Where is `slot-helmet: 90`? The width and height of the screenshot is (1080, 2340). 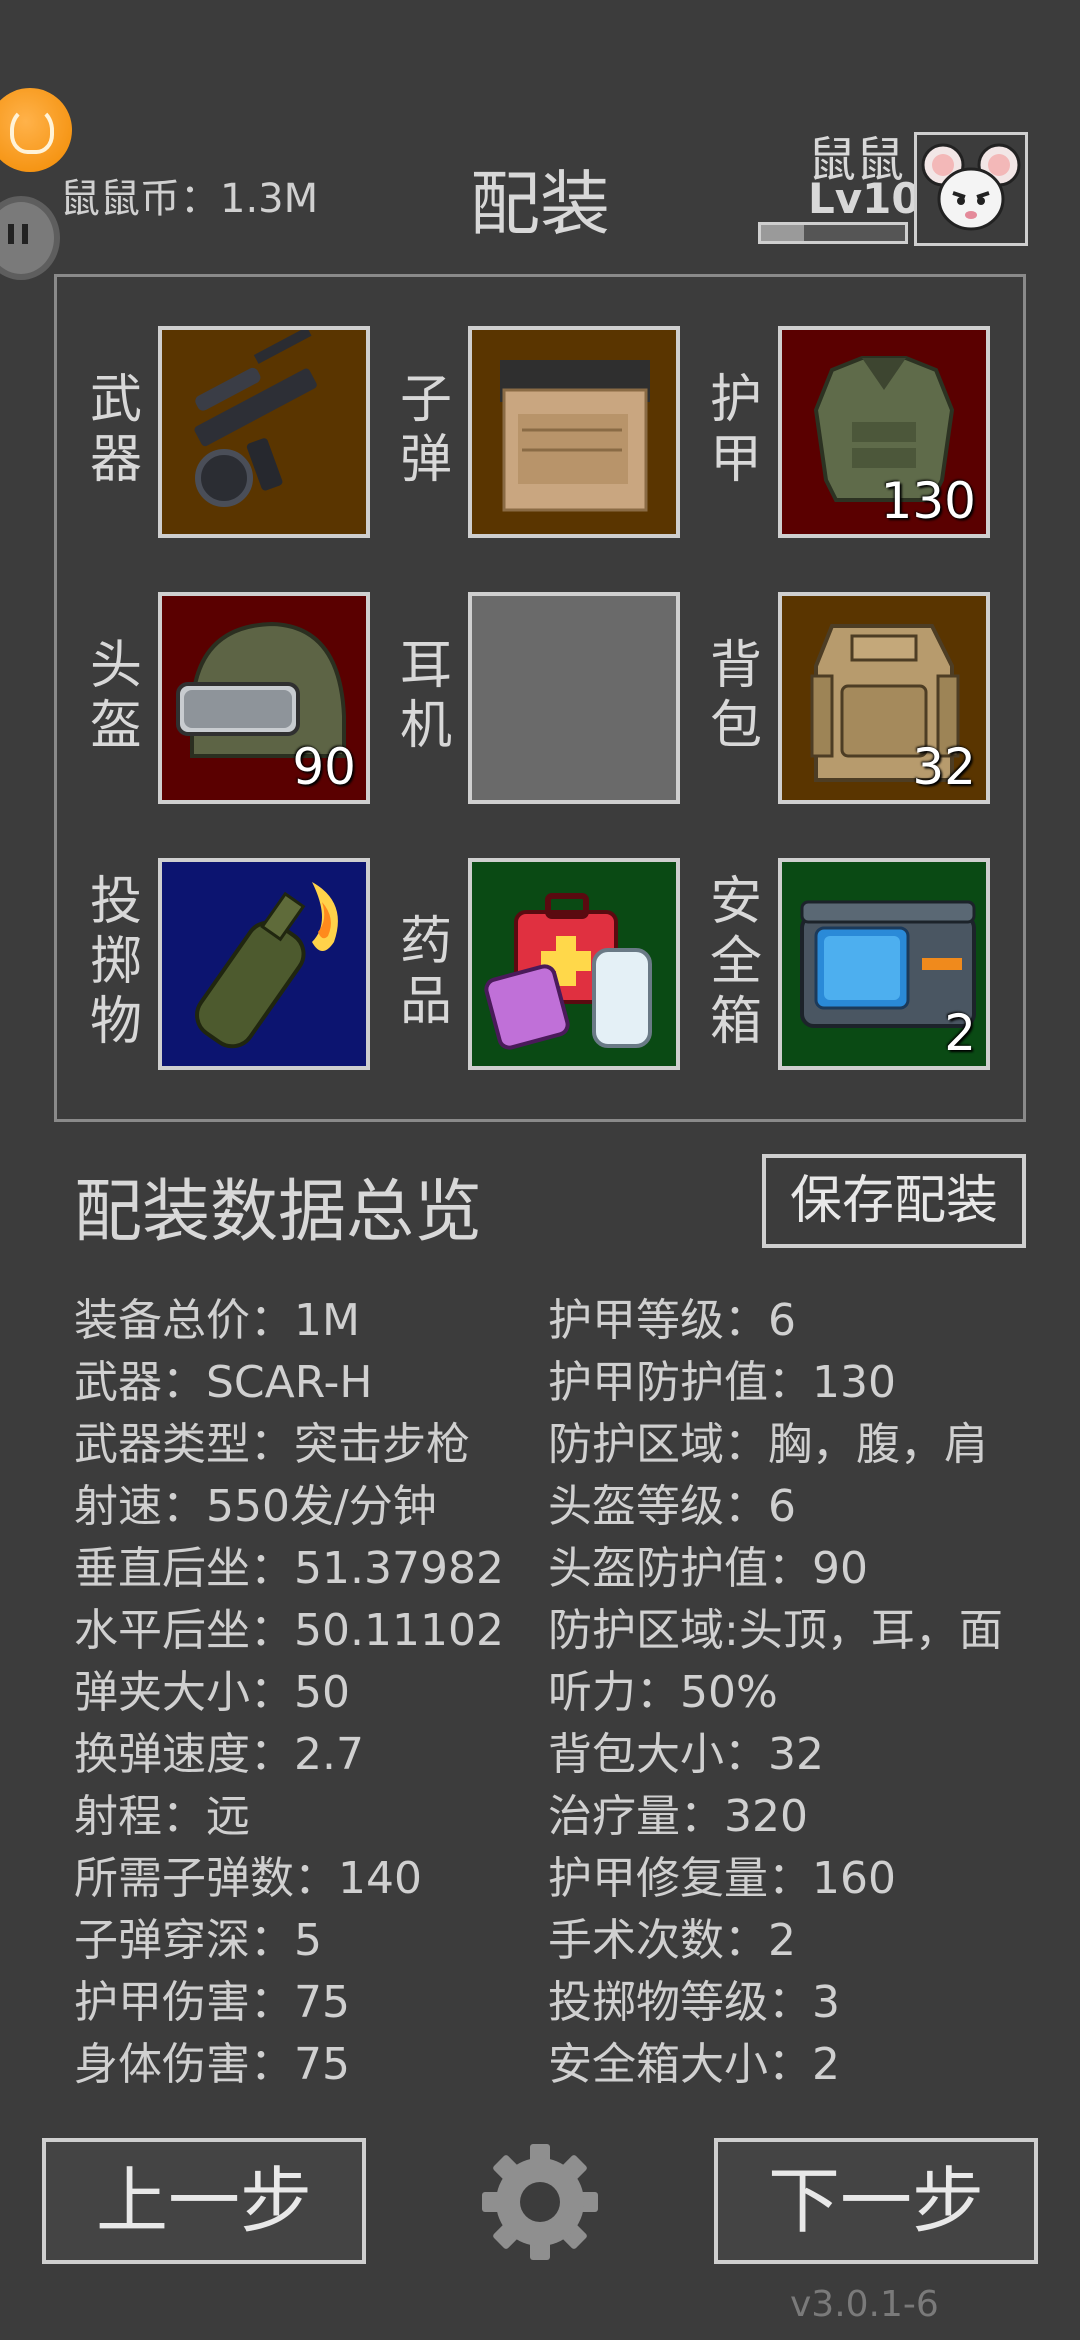
slot-helmet: 90 is located at coordinates (264, 698).